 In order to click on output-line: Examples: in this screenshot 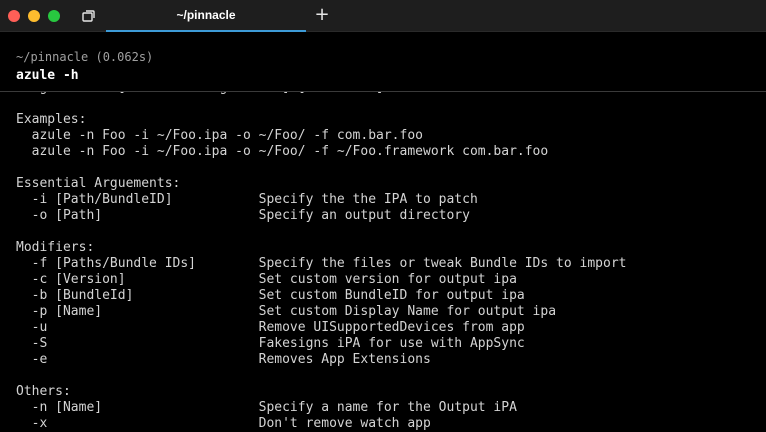, I will do `click(51, 119)`.